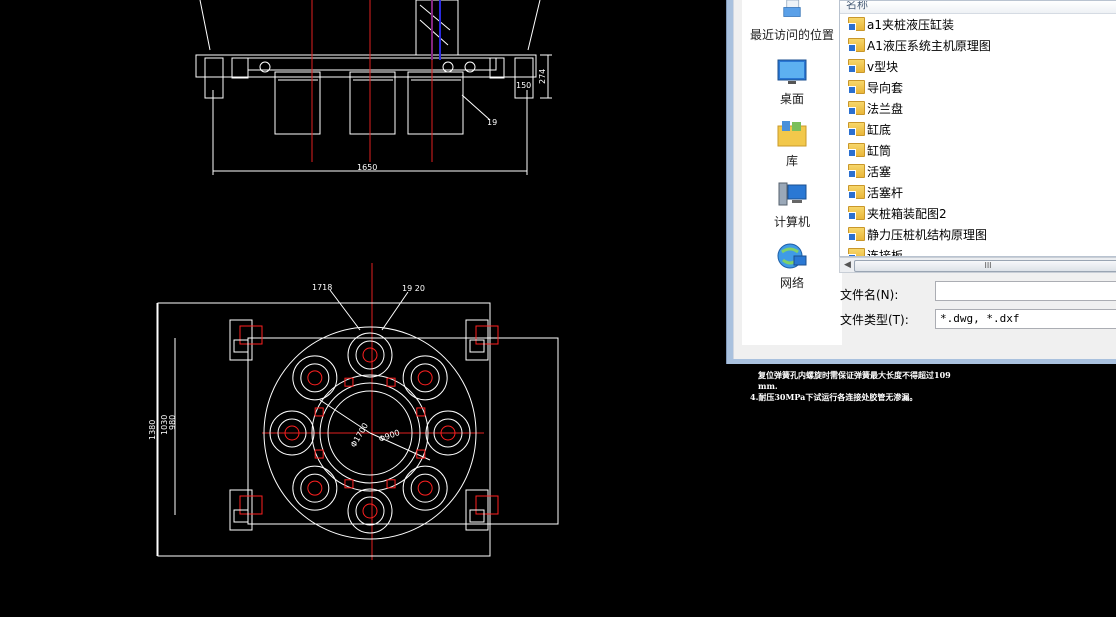  What do you see at coordinates (792, 172) in the screenshot?
I see `places-bar: 最近访问的位置 桌面 库 计算机 网络` at bounding box center [792, 172].